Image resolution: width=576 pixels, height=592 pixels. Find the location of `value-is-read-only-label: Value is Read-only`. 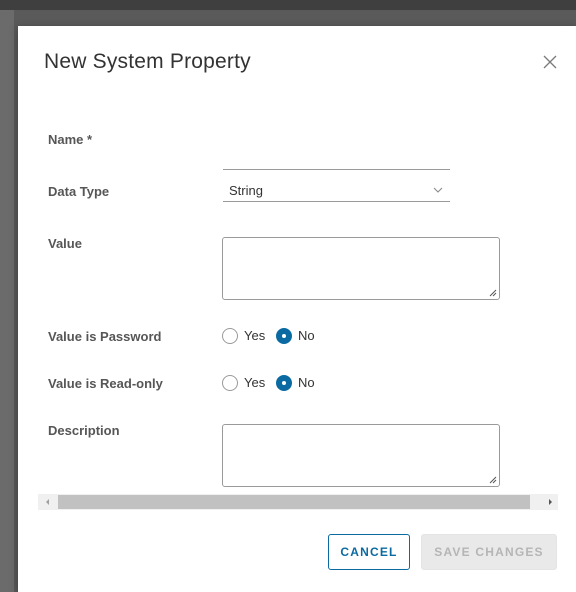

value-is-read-only-label: Value is Read-only is located at coordinates (105, 383).